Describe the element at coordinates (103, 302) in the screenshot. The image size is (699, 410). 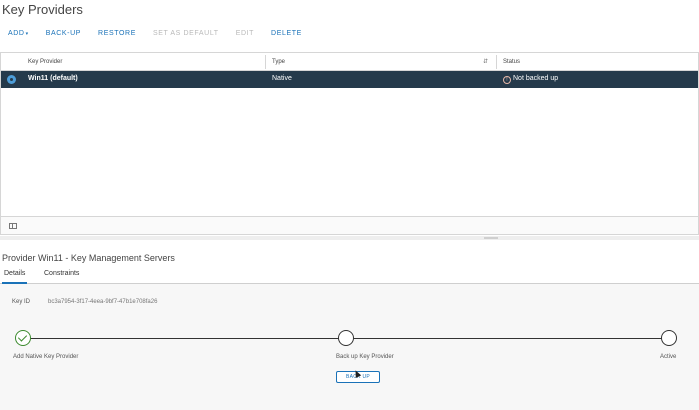
I see `key-id-value: bc3a7954-3f17-4eea-9bf7-47b1e708fa26` at that location.